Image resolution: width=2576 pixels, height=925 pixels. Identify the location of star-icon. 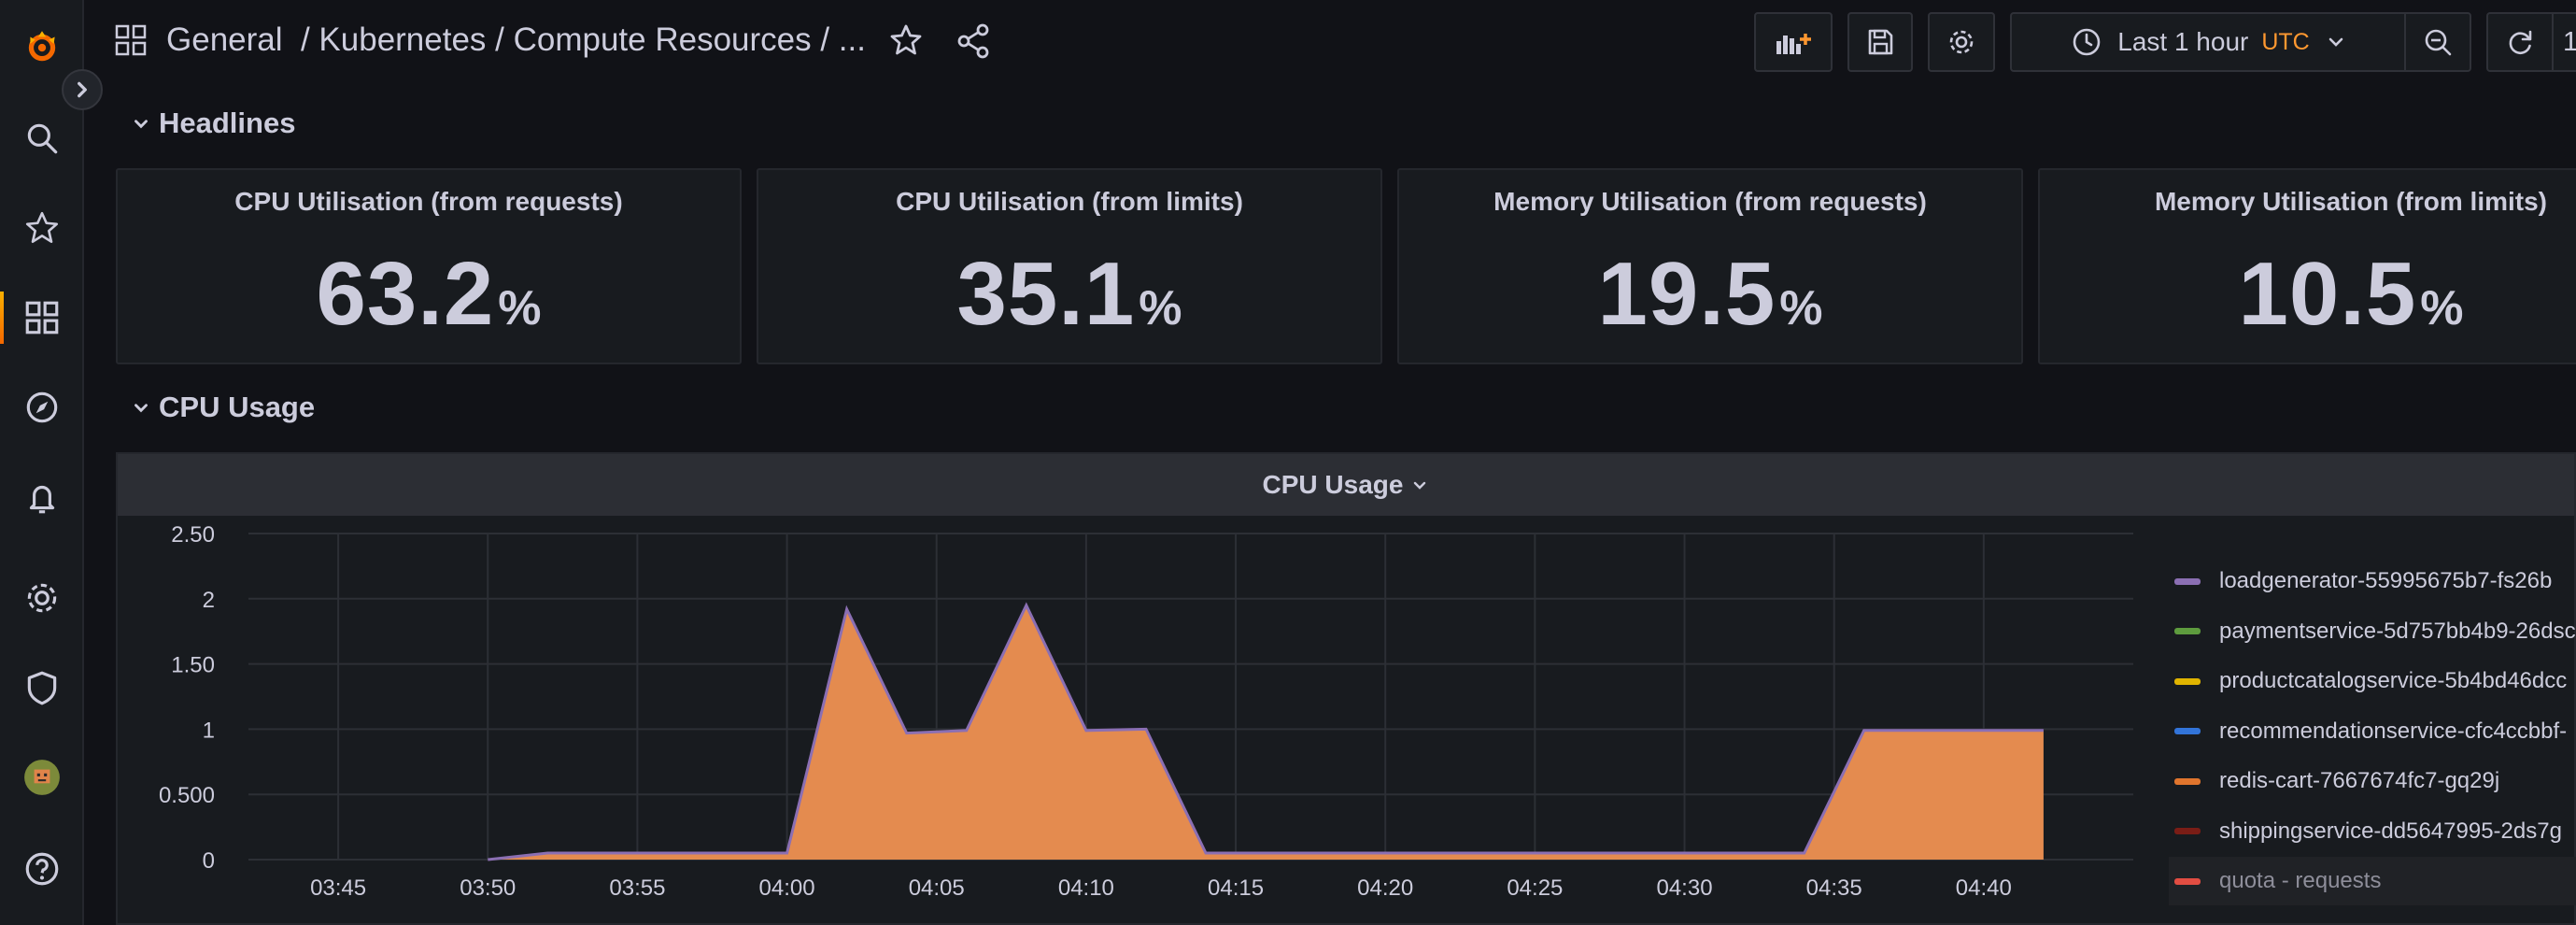
(42, 228).